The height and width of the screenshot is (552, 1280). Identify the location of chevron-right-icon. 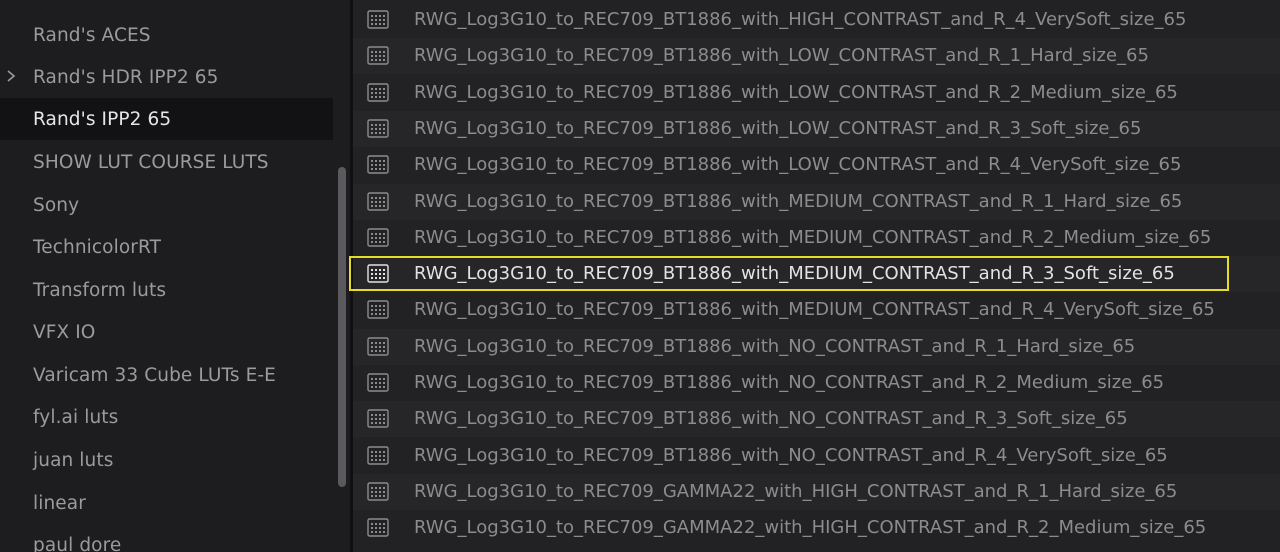
(11, 76).